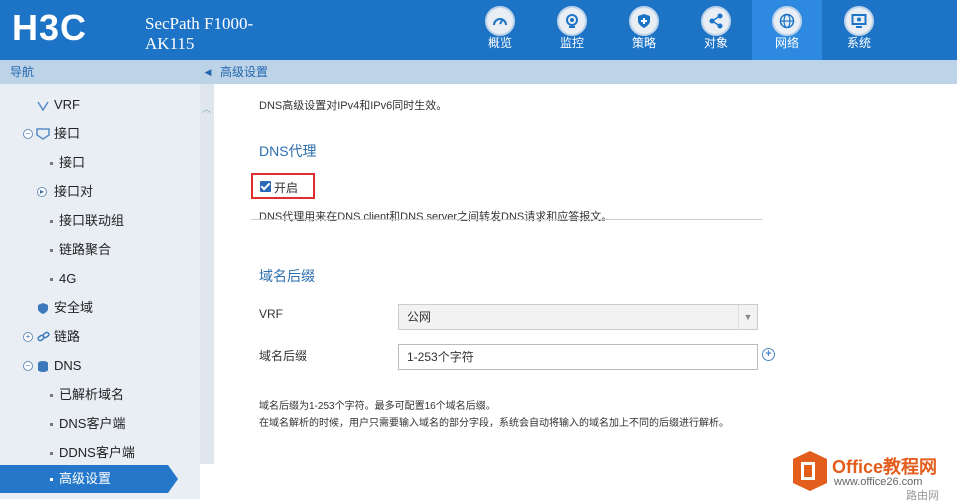  I want to click on sidebar-item-label: 已解析域名, so click(92, 394).